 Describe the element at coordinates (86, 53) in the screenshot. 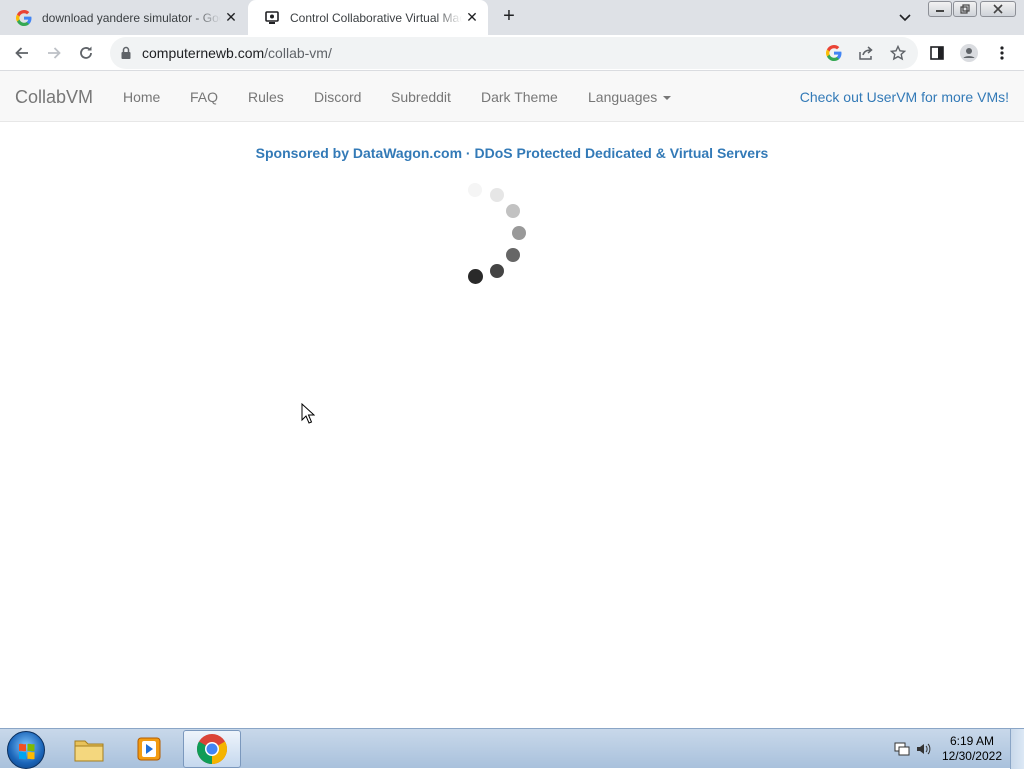

I see `reload-icon` at that location.